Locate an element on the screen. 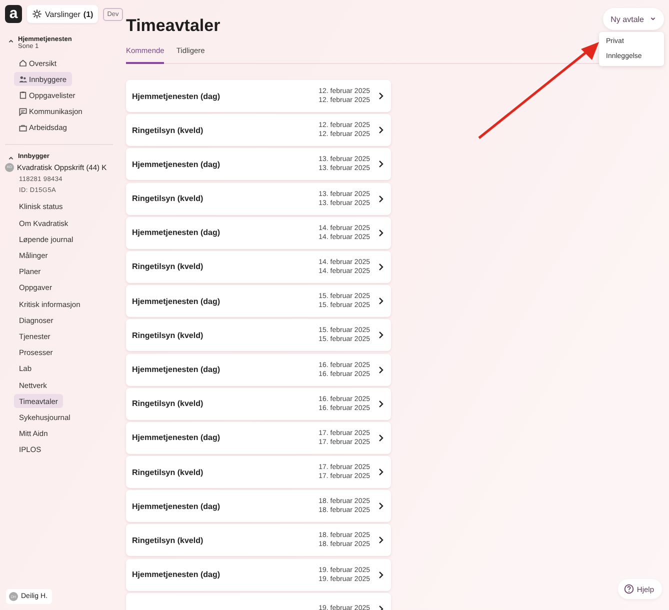  logo: a is located at coordinates (13, 14).